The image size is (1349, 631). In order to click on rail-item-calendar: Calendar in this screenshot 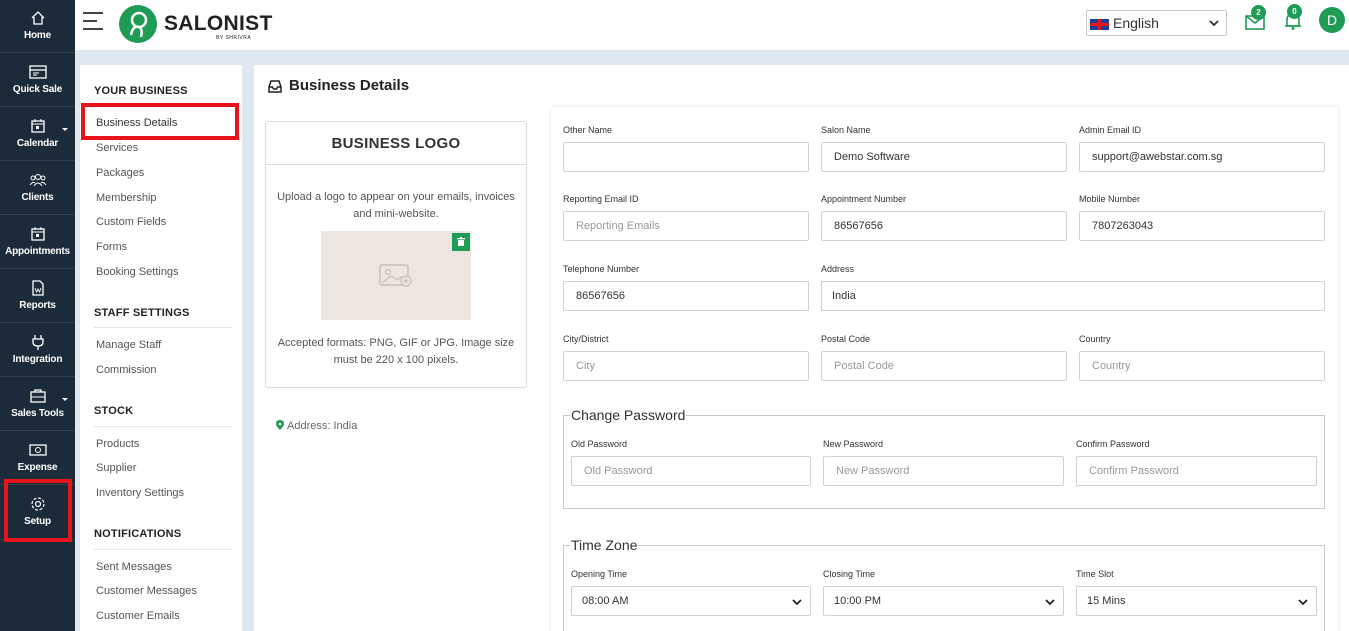, I will do `click(37, 134)`.